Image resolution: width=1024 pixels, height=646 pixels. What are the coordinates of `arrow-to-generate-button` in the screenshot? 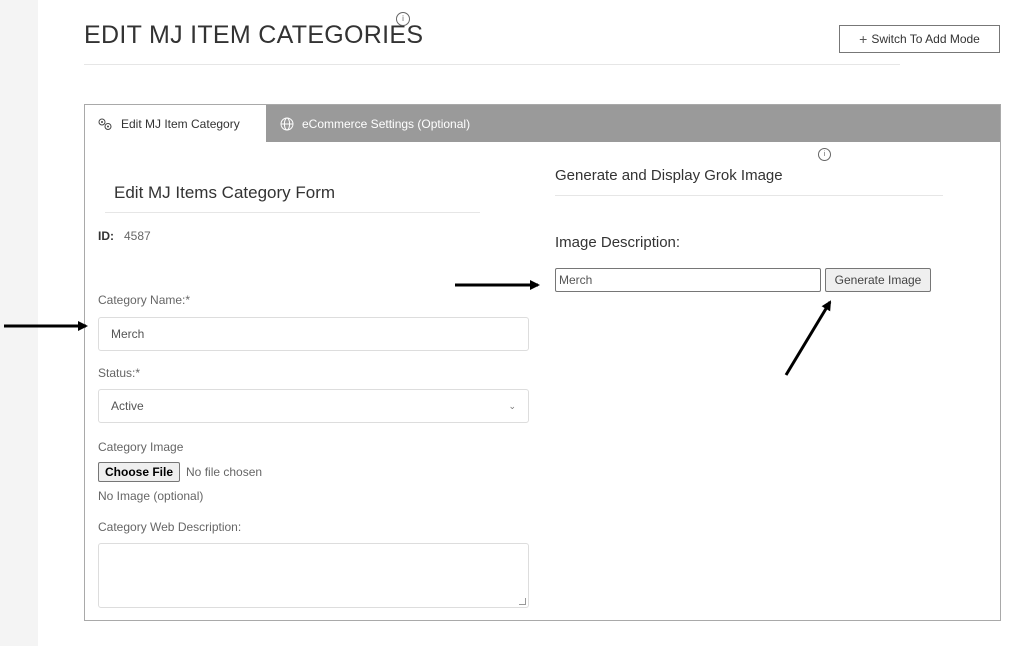 It's located at (808, 338).